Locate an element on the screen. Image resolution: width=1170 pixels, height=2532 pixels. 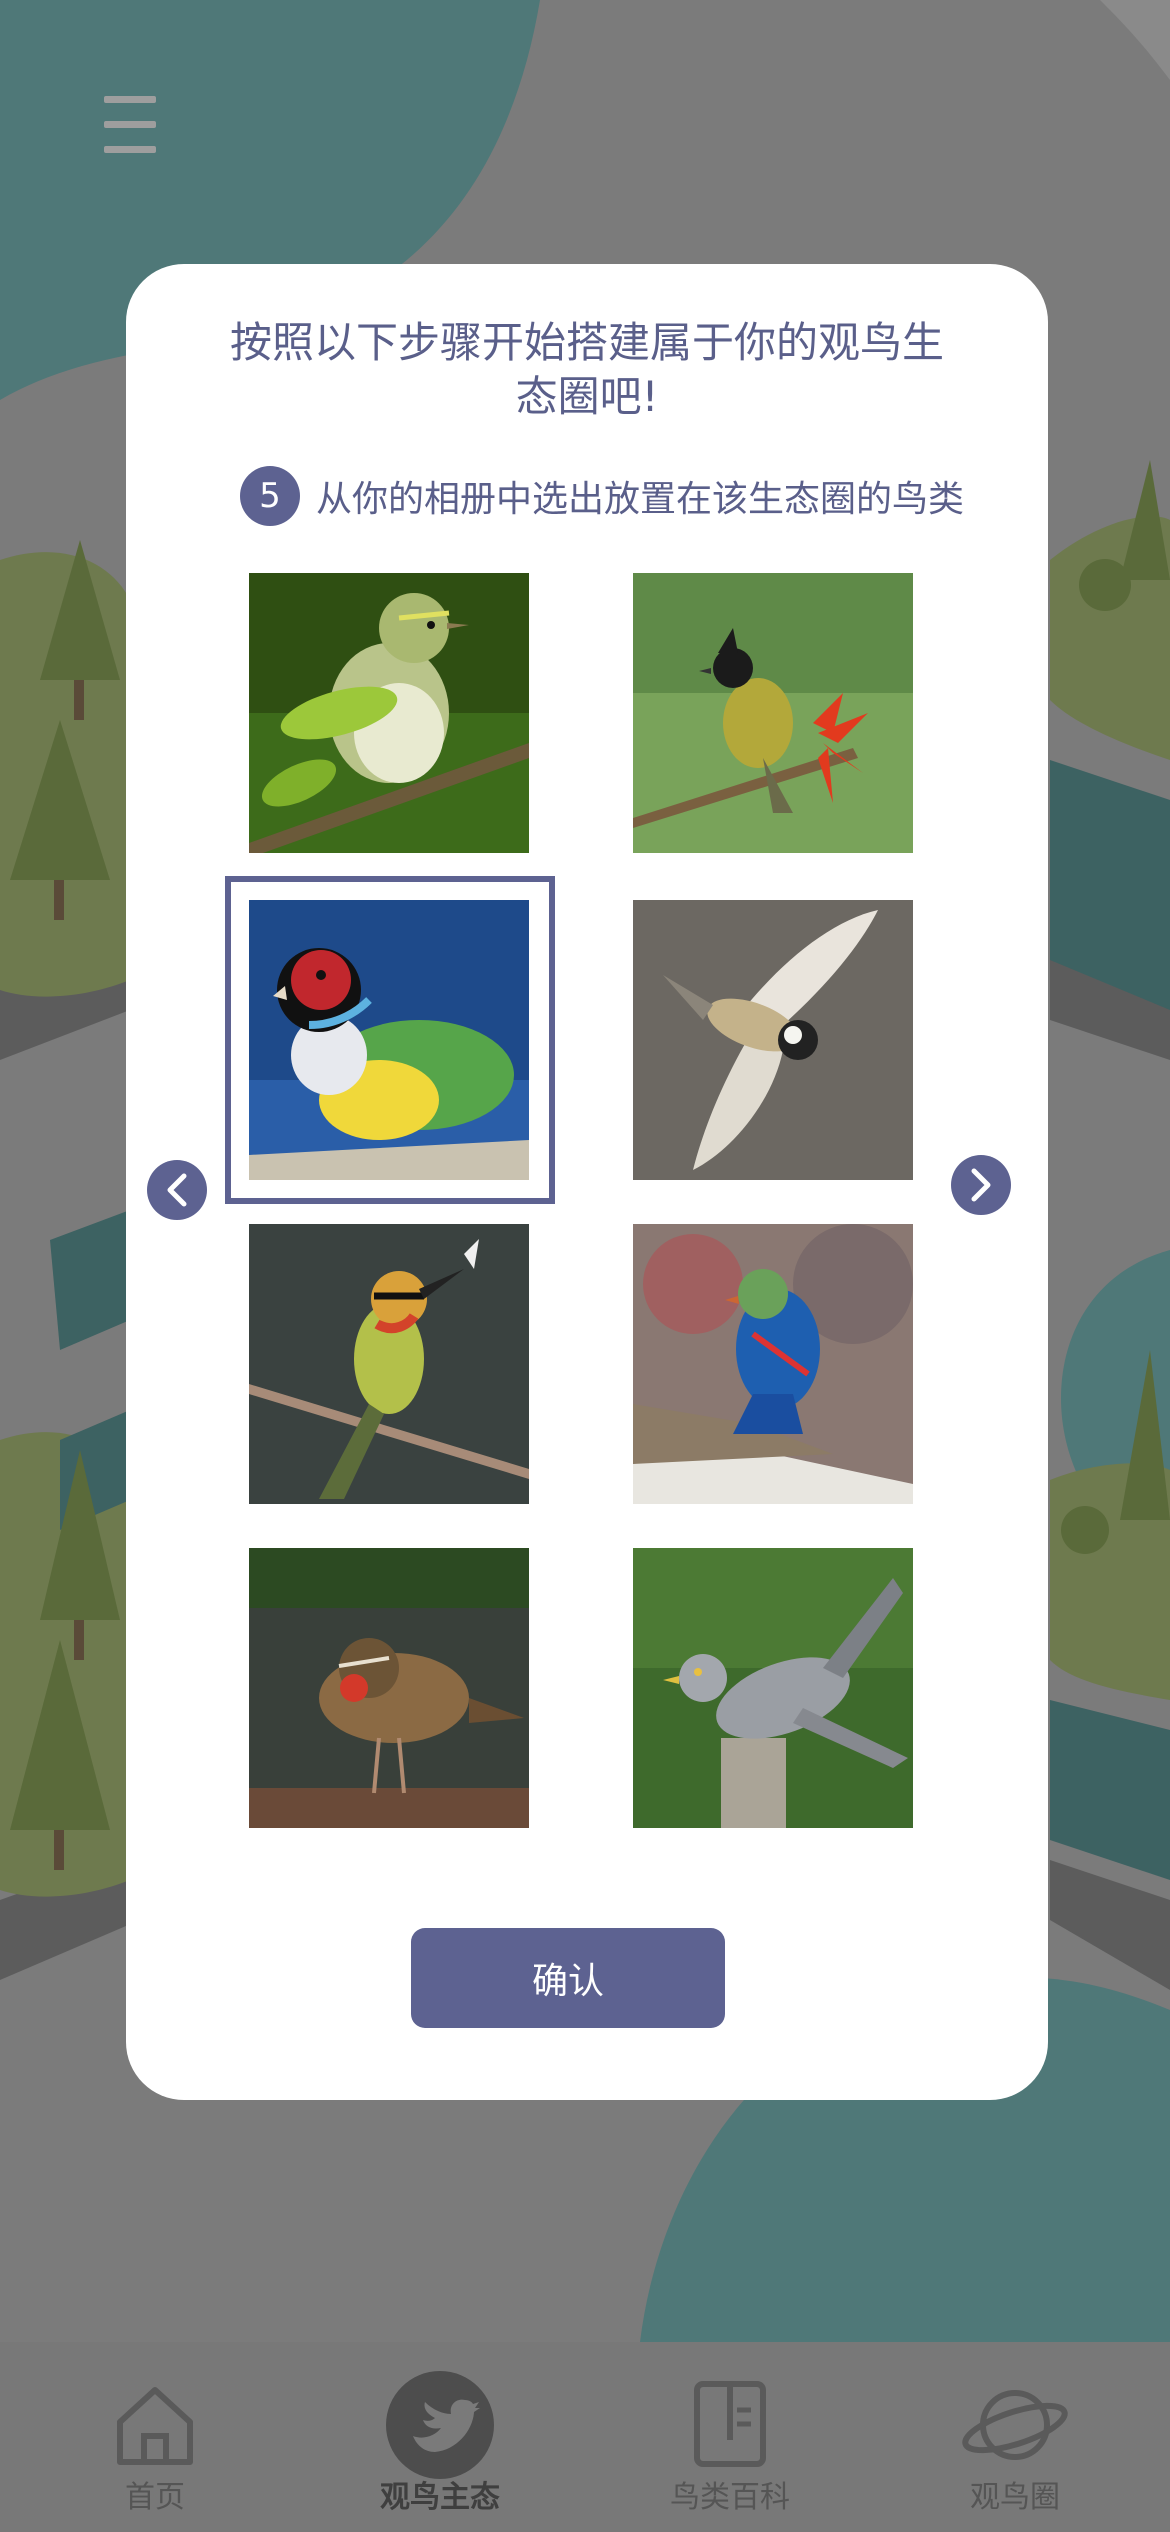
tab-birding-circle: 观鸟圈 is located at coordinates (1015, 2437).